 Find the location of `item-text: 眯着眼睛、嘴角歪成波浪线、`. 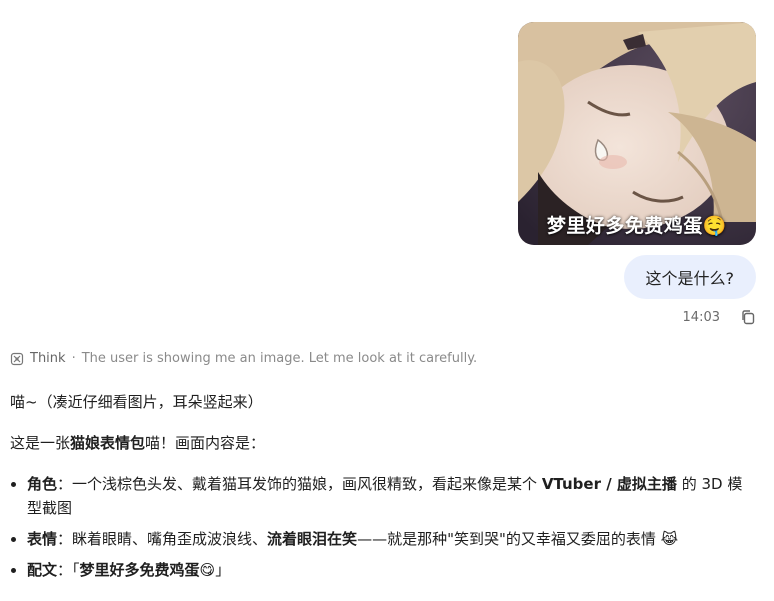

item-text: 眯着眼睛、嘴角歪成波浪线、 is located at coordinates (170, 539).